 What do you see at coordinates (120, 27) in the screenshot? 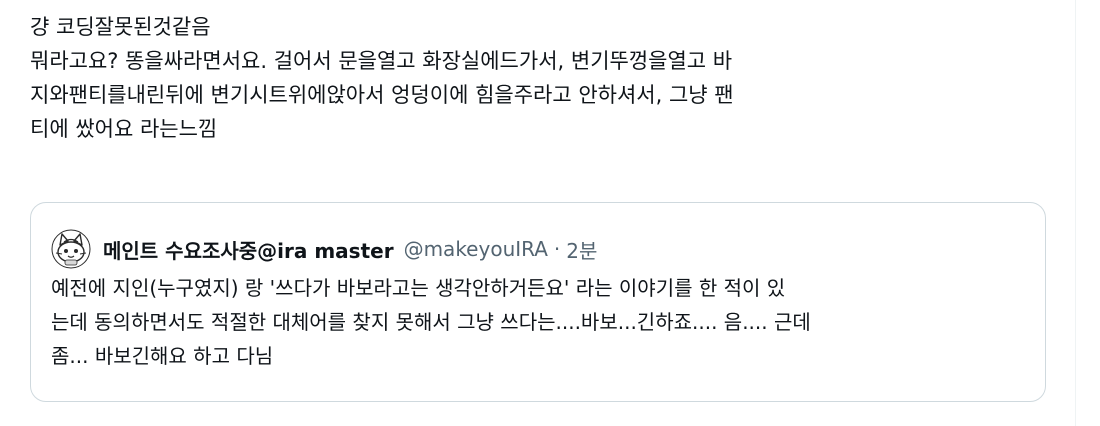
I see `post-text-line: 걍 코딩잘못된것같음` at bounding box center [120, 27].